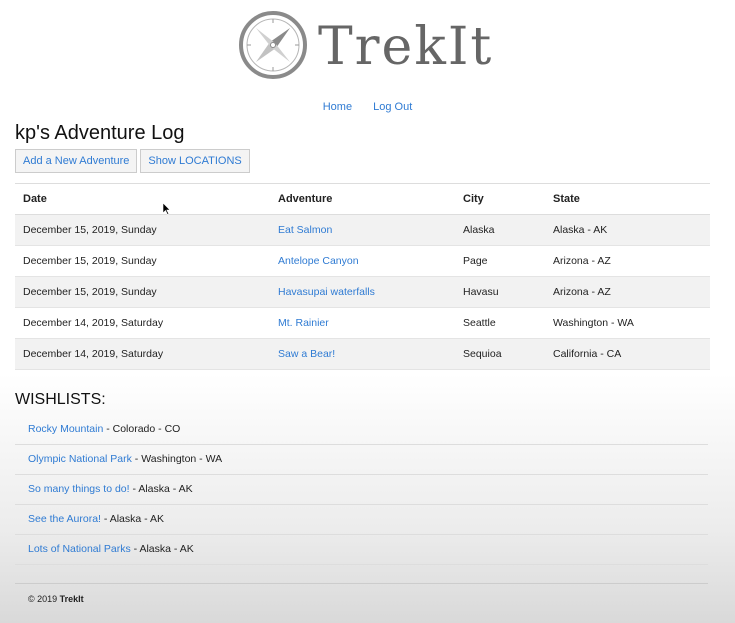  Describe the element at coordinates (500, 354) in the screenshot. I see `cell-city: Sequioa` at that location.